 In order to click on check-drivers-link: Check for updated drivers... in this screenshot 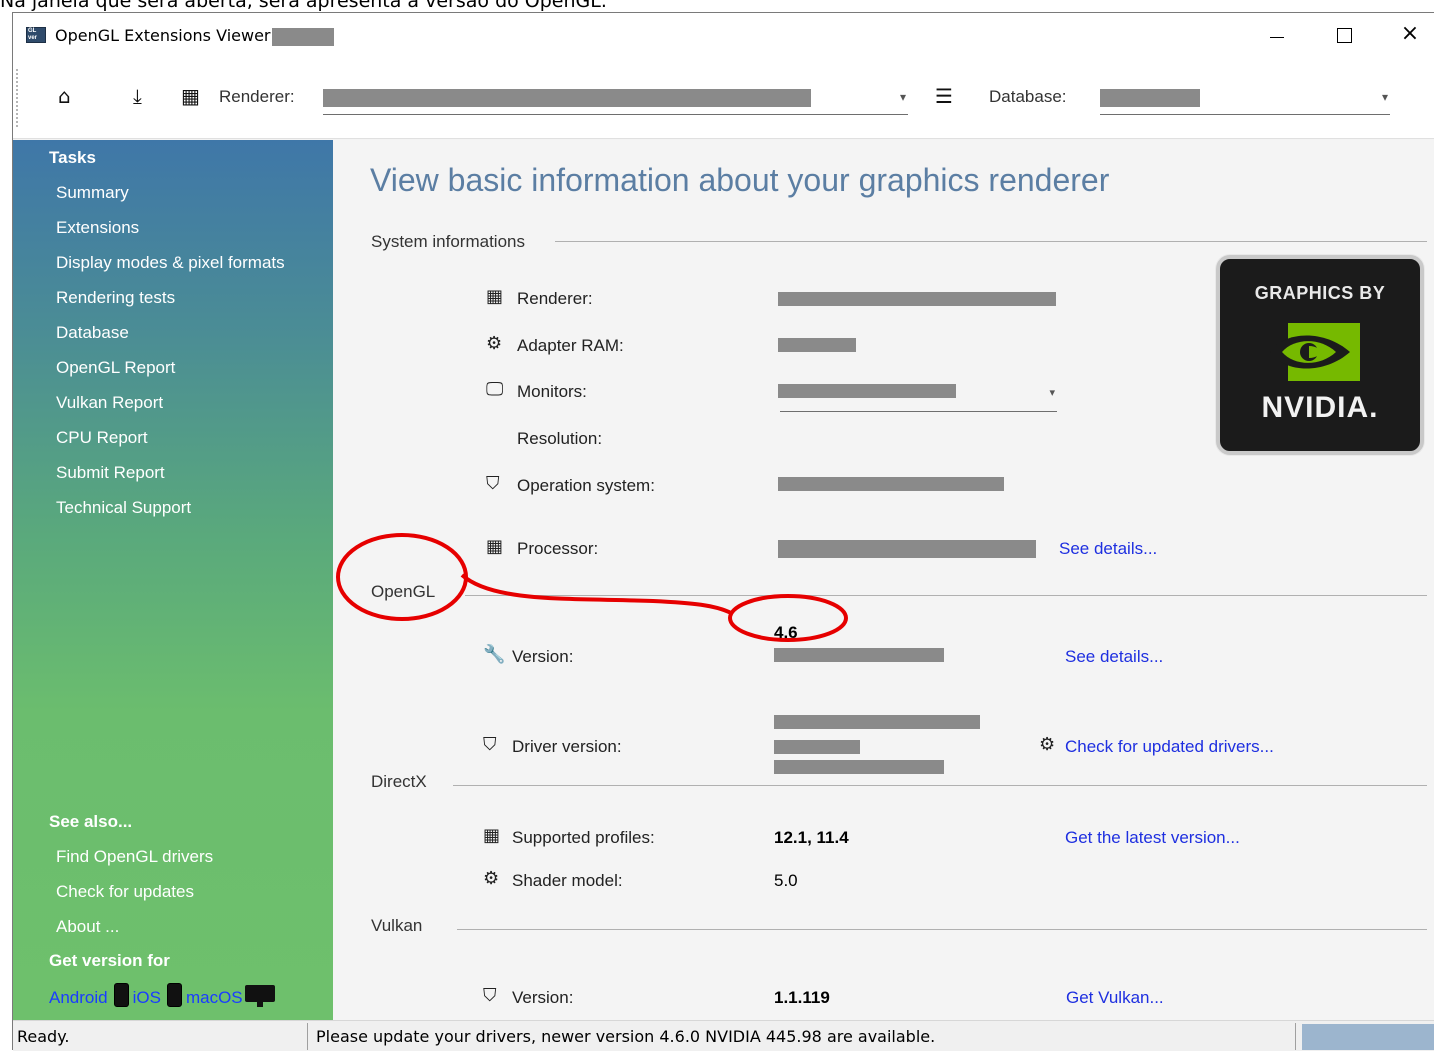, I will do `click(1169, 747)`.